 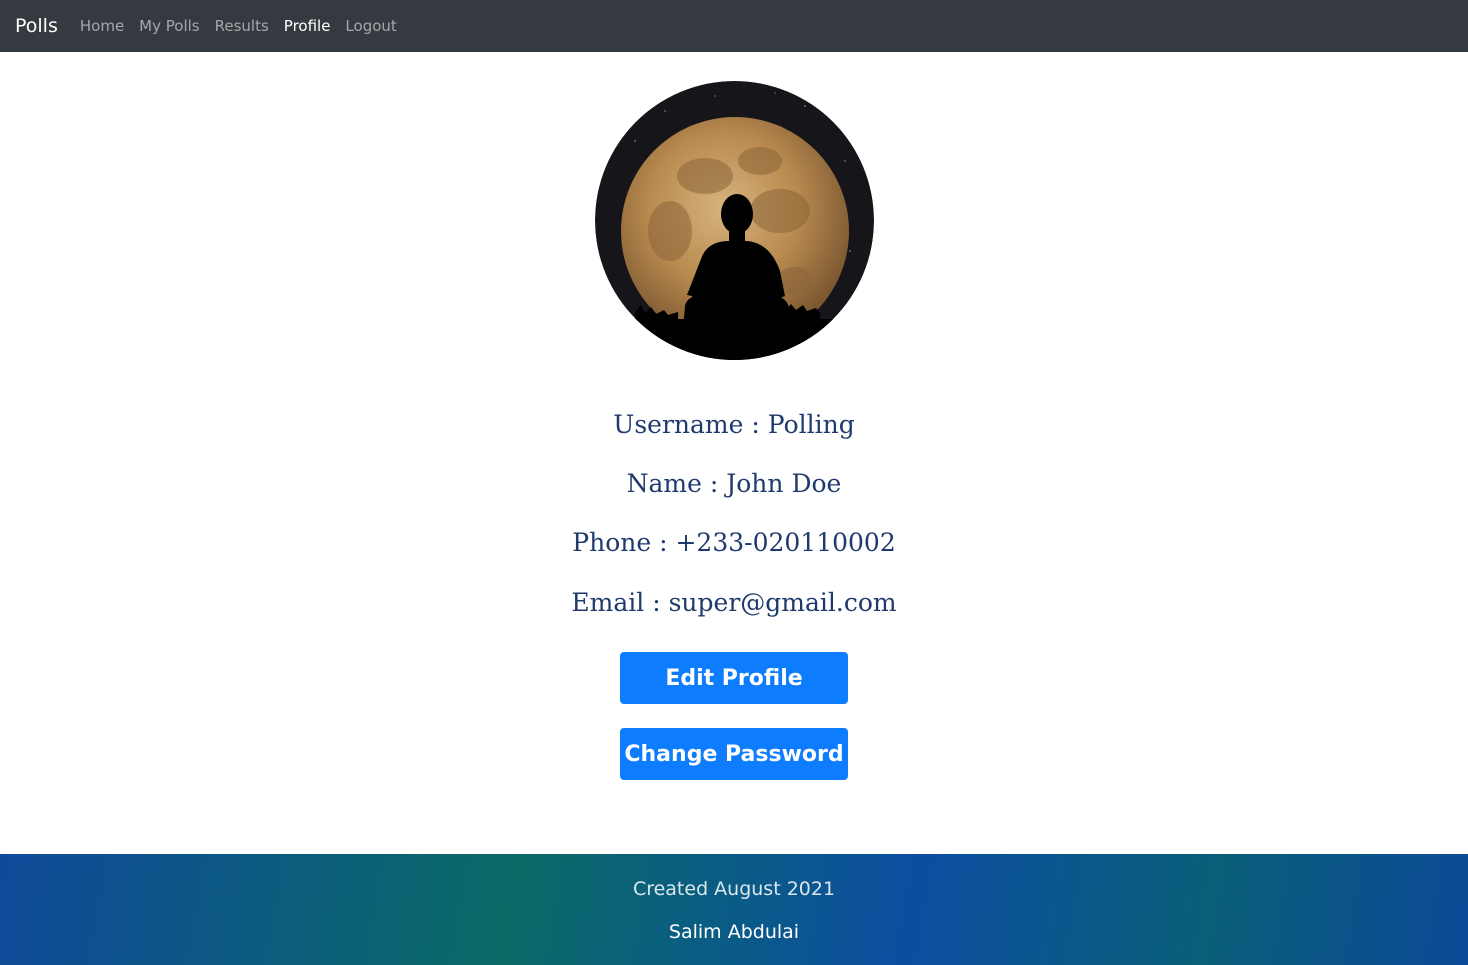 What do you see at coordinates (734, 909) in the screenshot?
I see `footer: Created August 2021 Salim Abdulai` at bounding box center [734, 909].